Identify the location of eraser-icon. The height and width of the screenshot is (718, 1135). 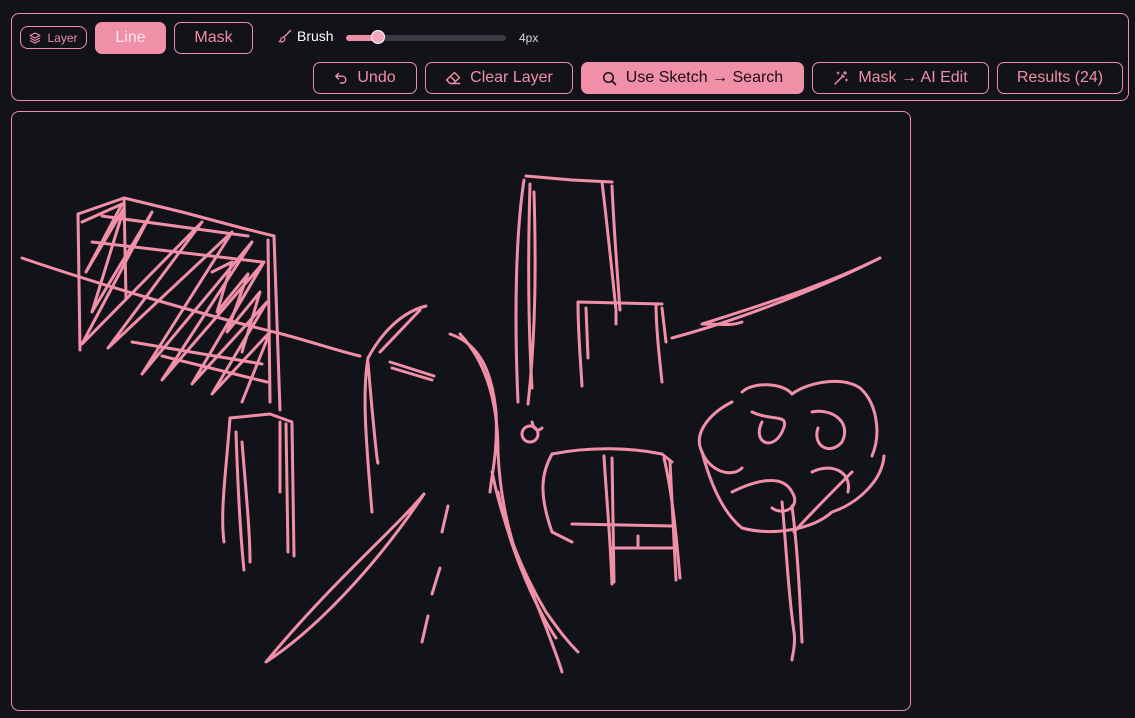
(453, 78).